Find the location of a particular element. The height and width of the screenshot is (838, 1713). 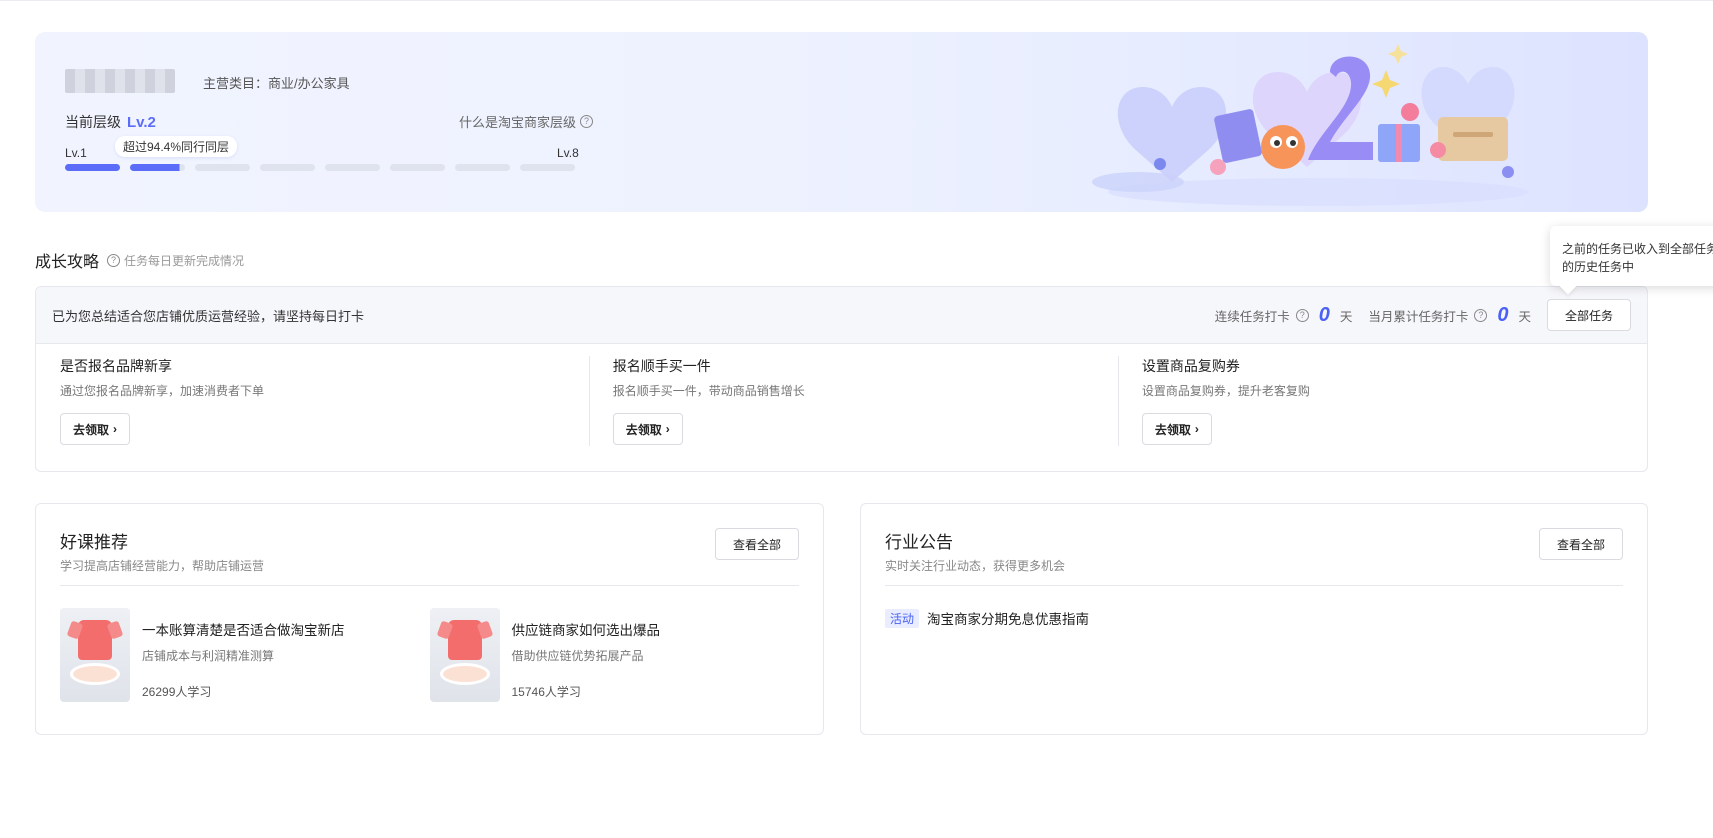

task-notice: 已为您总结适合您店铺优质运营经验，请坚持每日打卡 is located at coordinates (208, 316).